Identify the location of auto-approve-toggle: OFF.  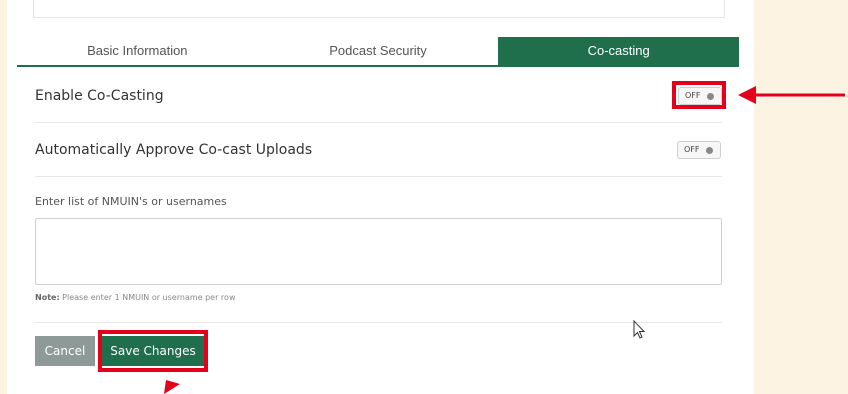
(699, 150).